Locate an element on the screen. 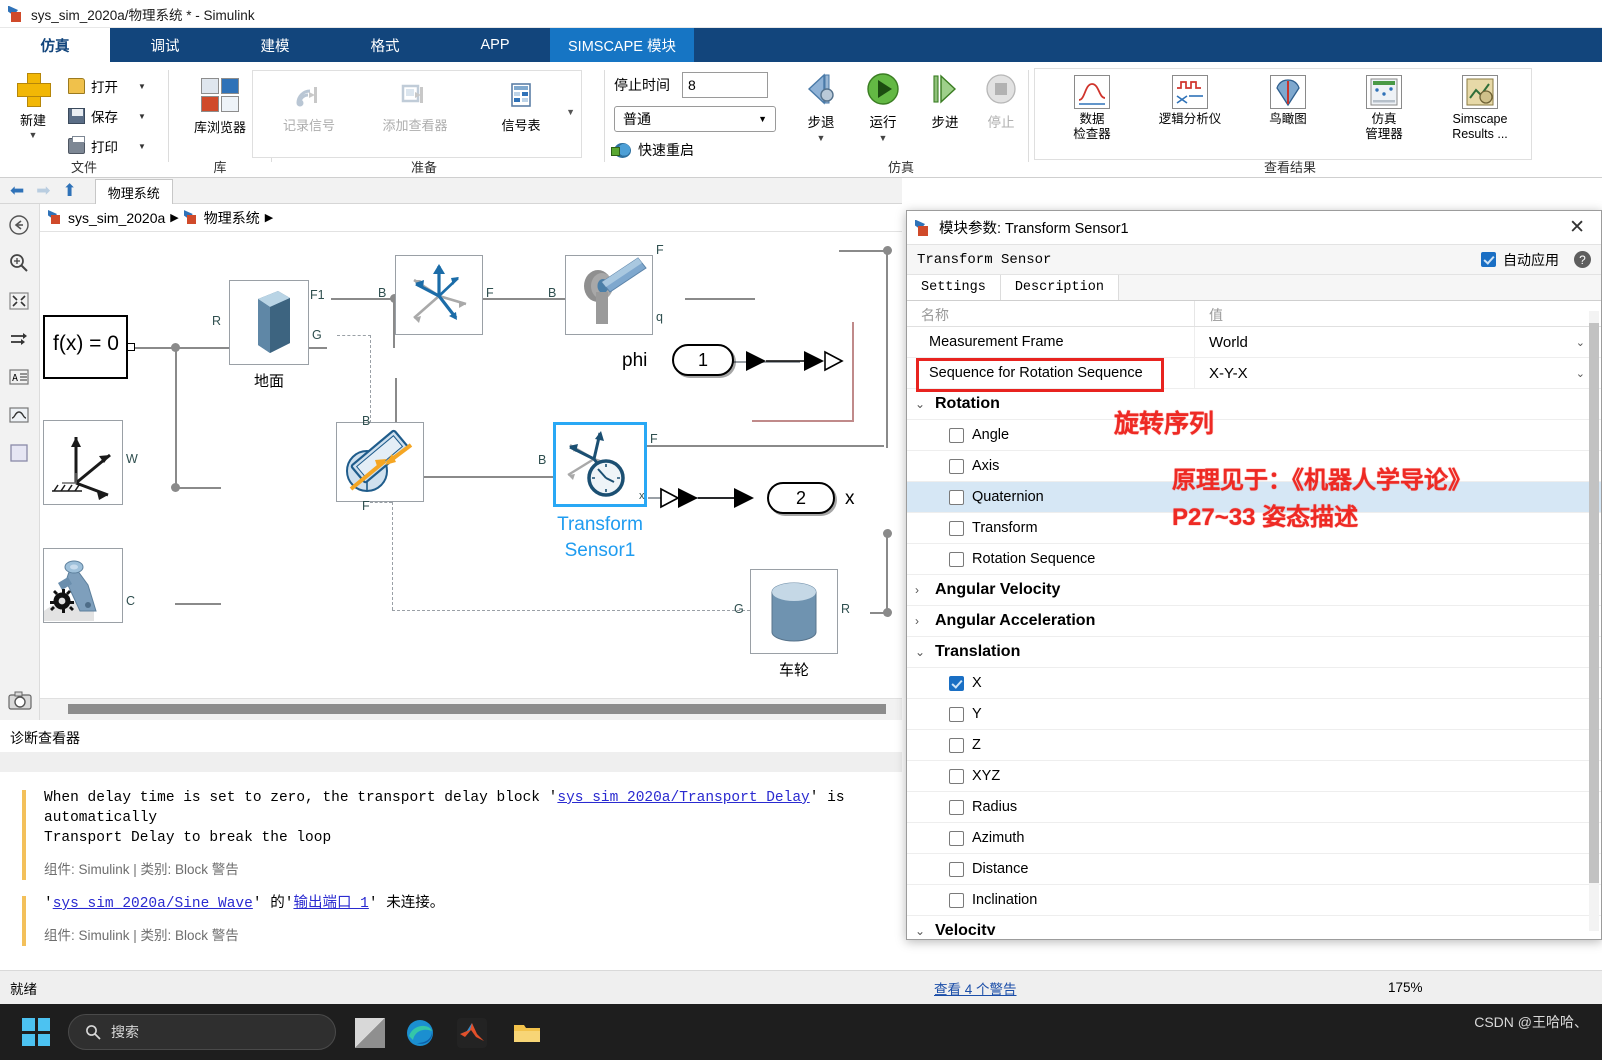  checkbox-row-radius: Radius is located at coordinates (1254, 807).